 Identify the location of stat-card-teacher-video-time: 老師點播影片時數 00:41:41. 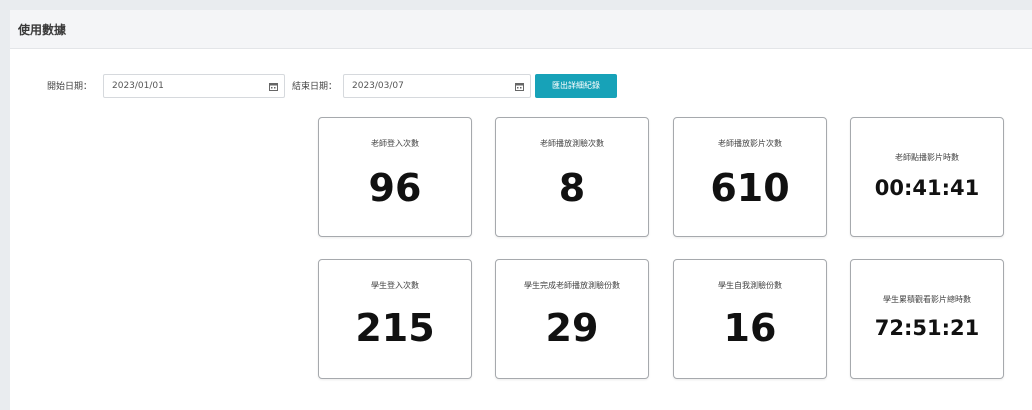
(927, 177).